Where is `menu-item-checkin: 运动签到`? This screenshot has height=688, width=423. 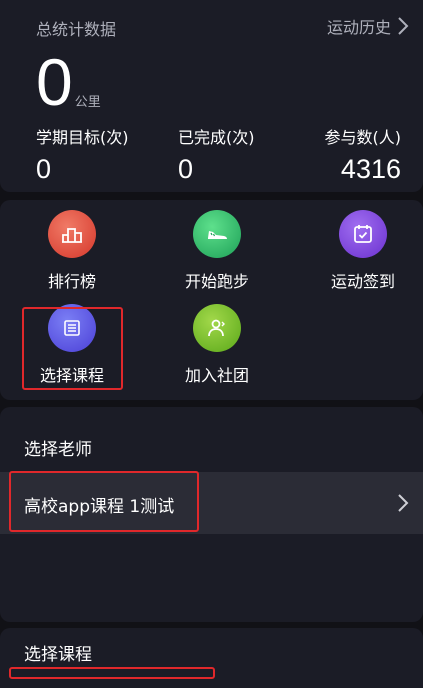
menu-item-checkin: 运动签到 is located at coordinates (363, 251).